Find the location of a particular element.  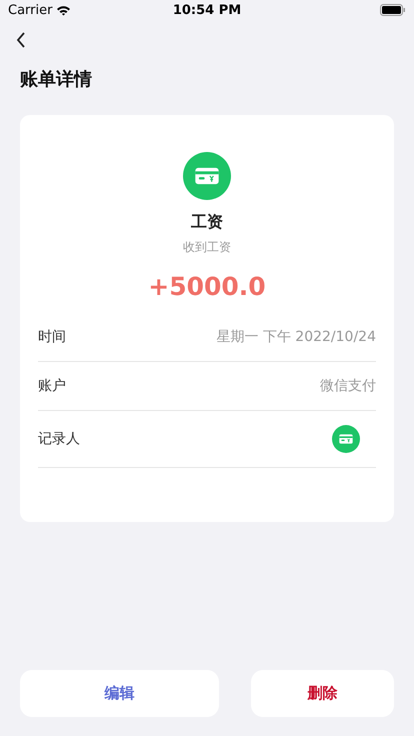

category-note: 收到工资 is located at coordinates (207, 247).